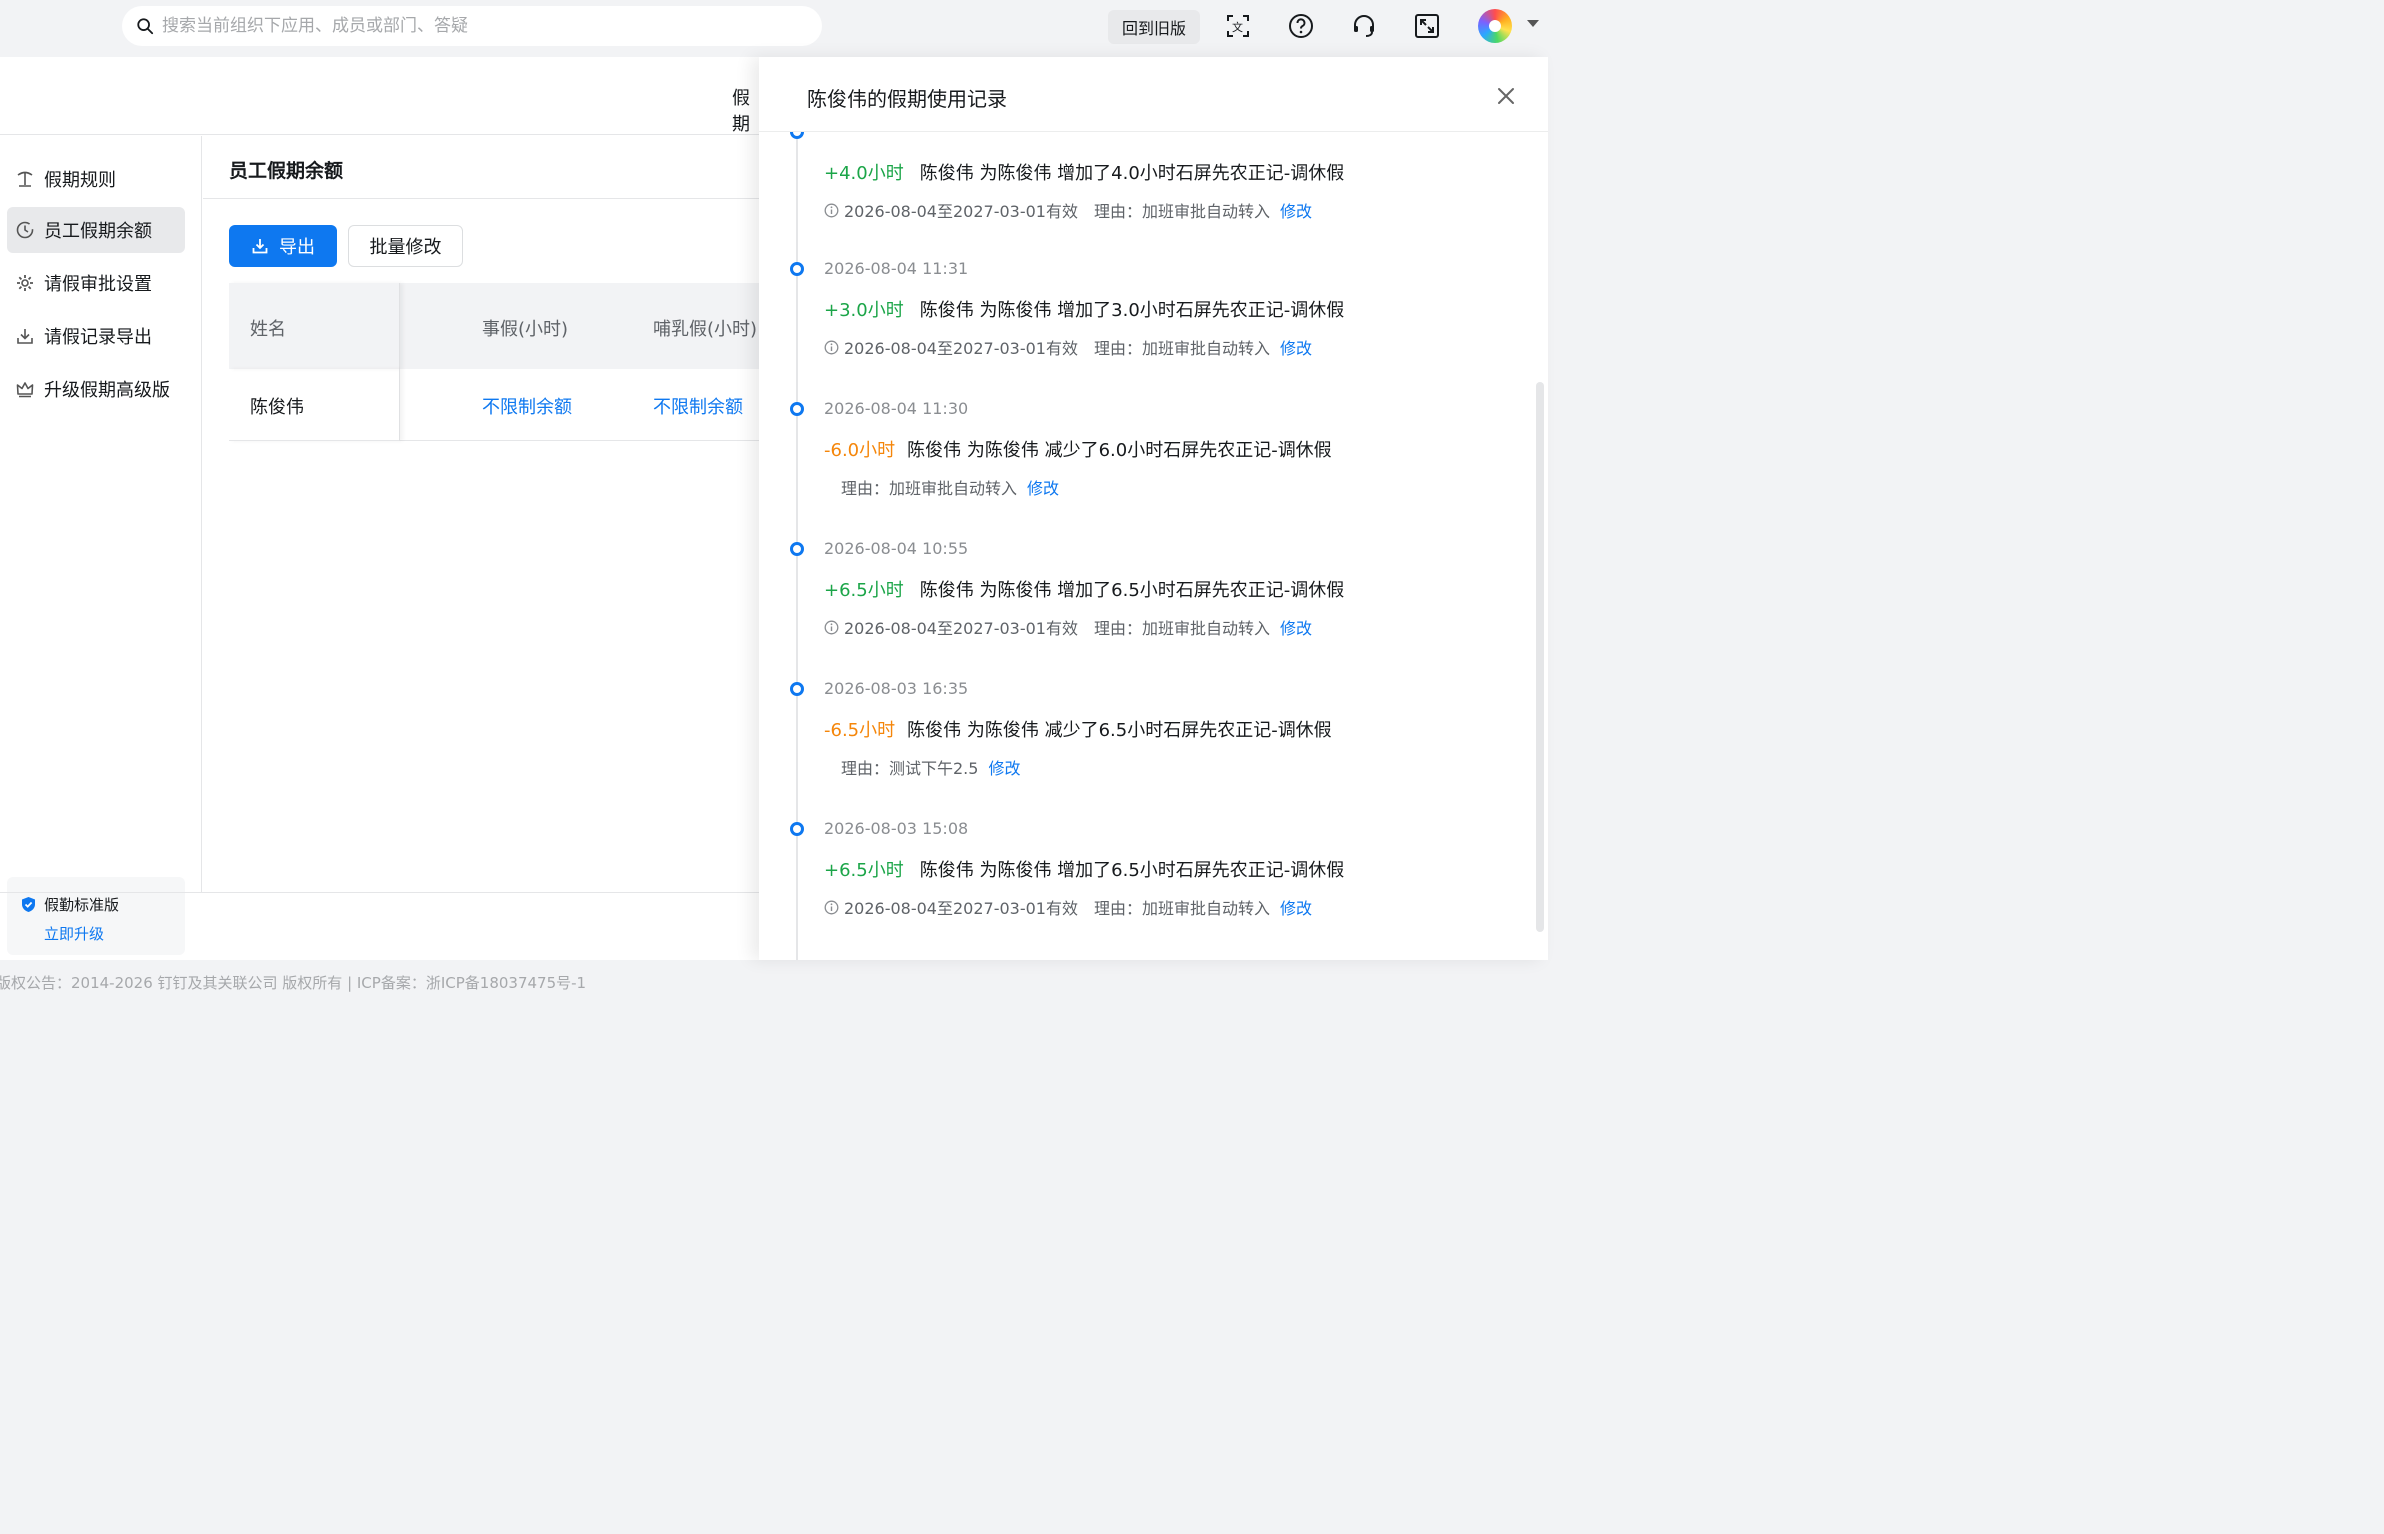  I want to click on table-row: 陈俊伟 不限制余额 不限制余额, so click(494, 405).